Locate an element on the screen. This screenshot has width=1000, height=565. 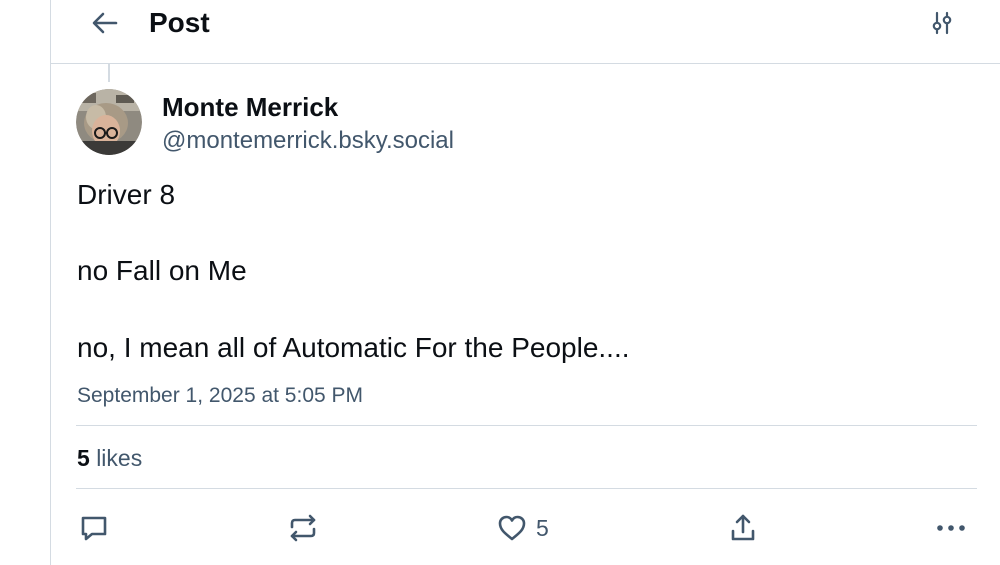
arrow-left-icon is located at coordinates (105, 23).